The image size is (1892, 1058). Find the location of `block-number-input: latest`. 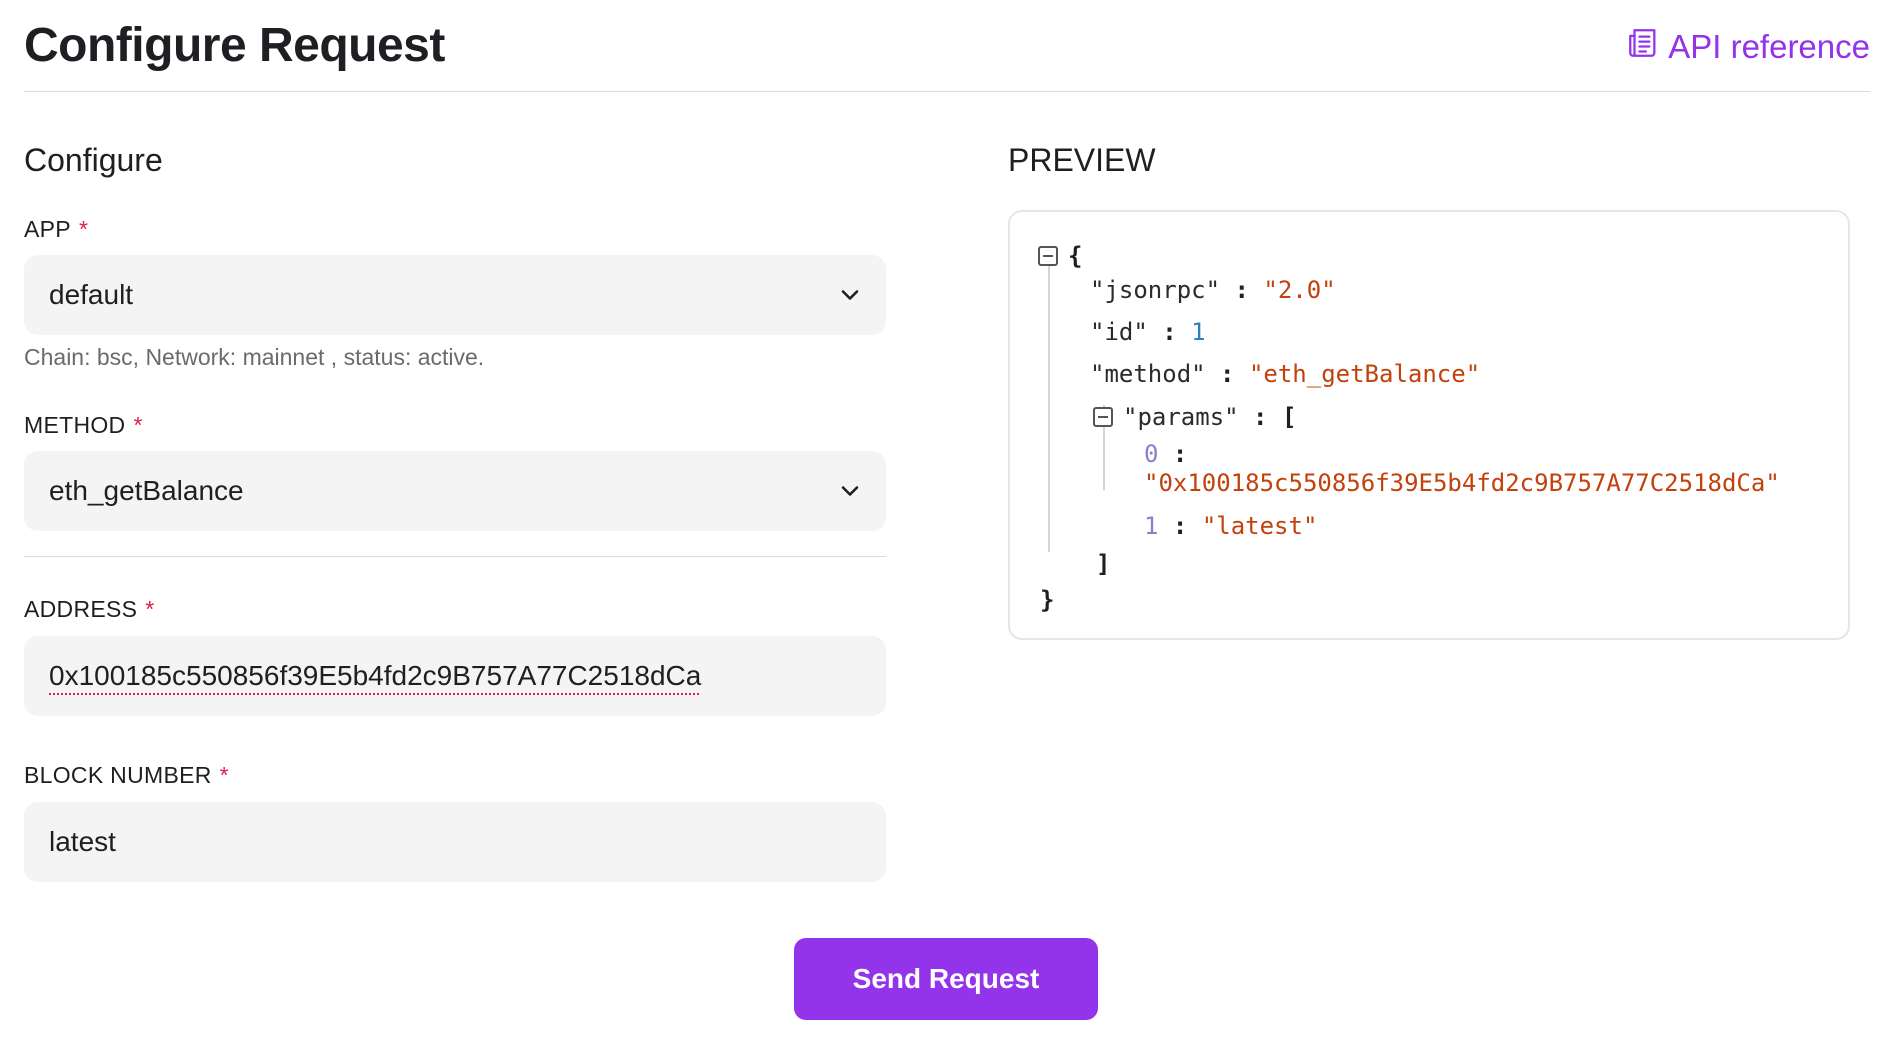

block-number-input: latest is located at coordinates (455, 842).